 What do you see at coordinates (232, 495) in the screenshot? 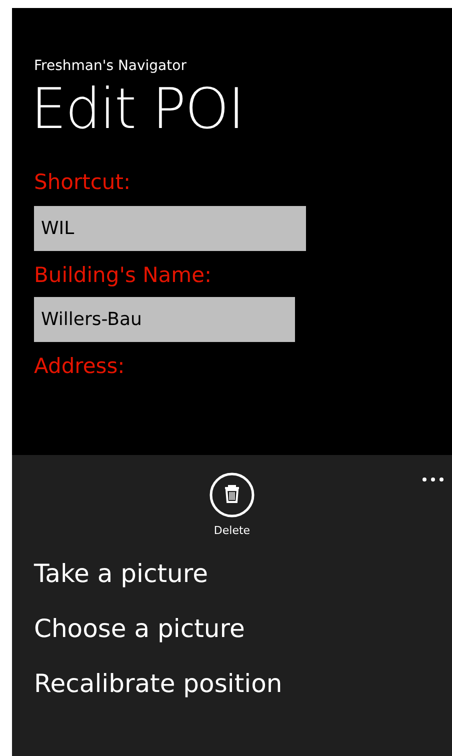
I see `delete-icon` at bounding box center [232, 495].